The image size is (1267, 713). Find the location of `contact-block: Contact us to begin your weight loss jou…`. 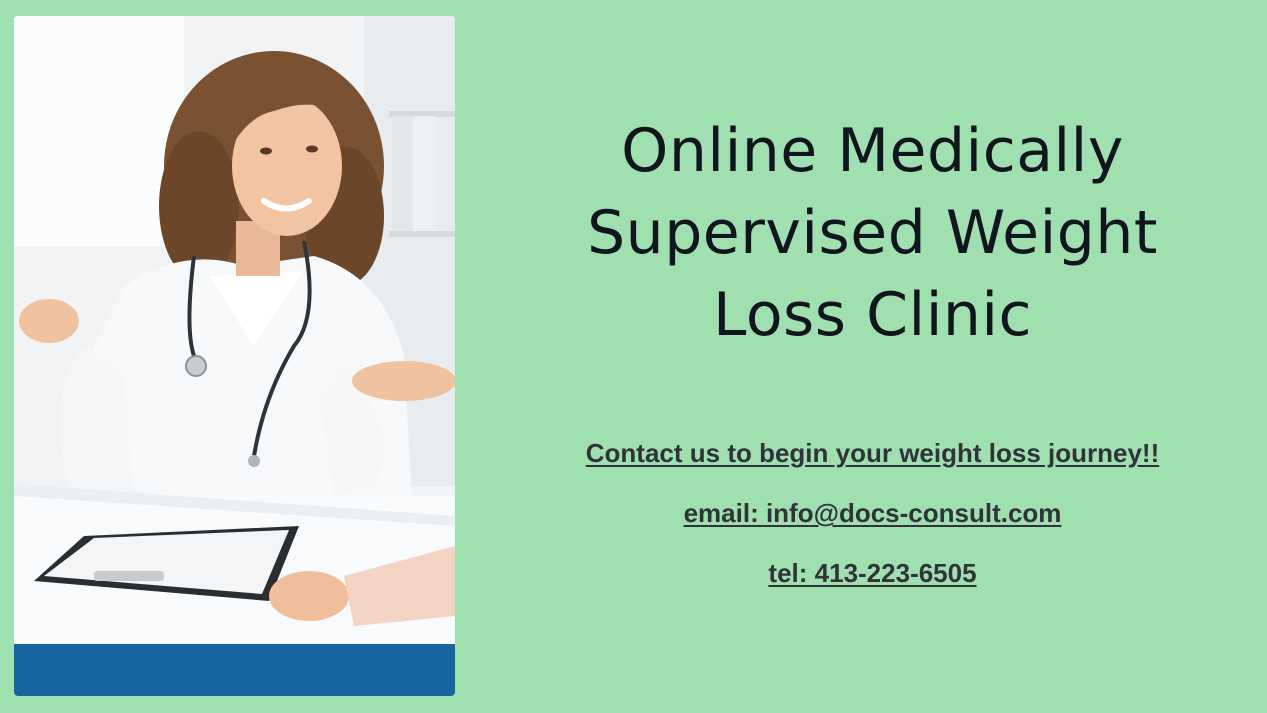

contact-block: Contact us to begin your weight loss jou… is located at coordinates (872, 513).